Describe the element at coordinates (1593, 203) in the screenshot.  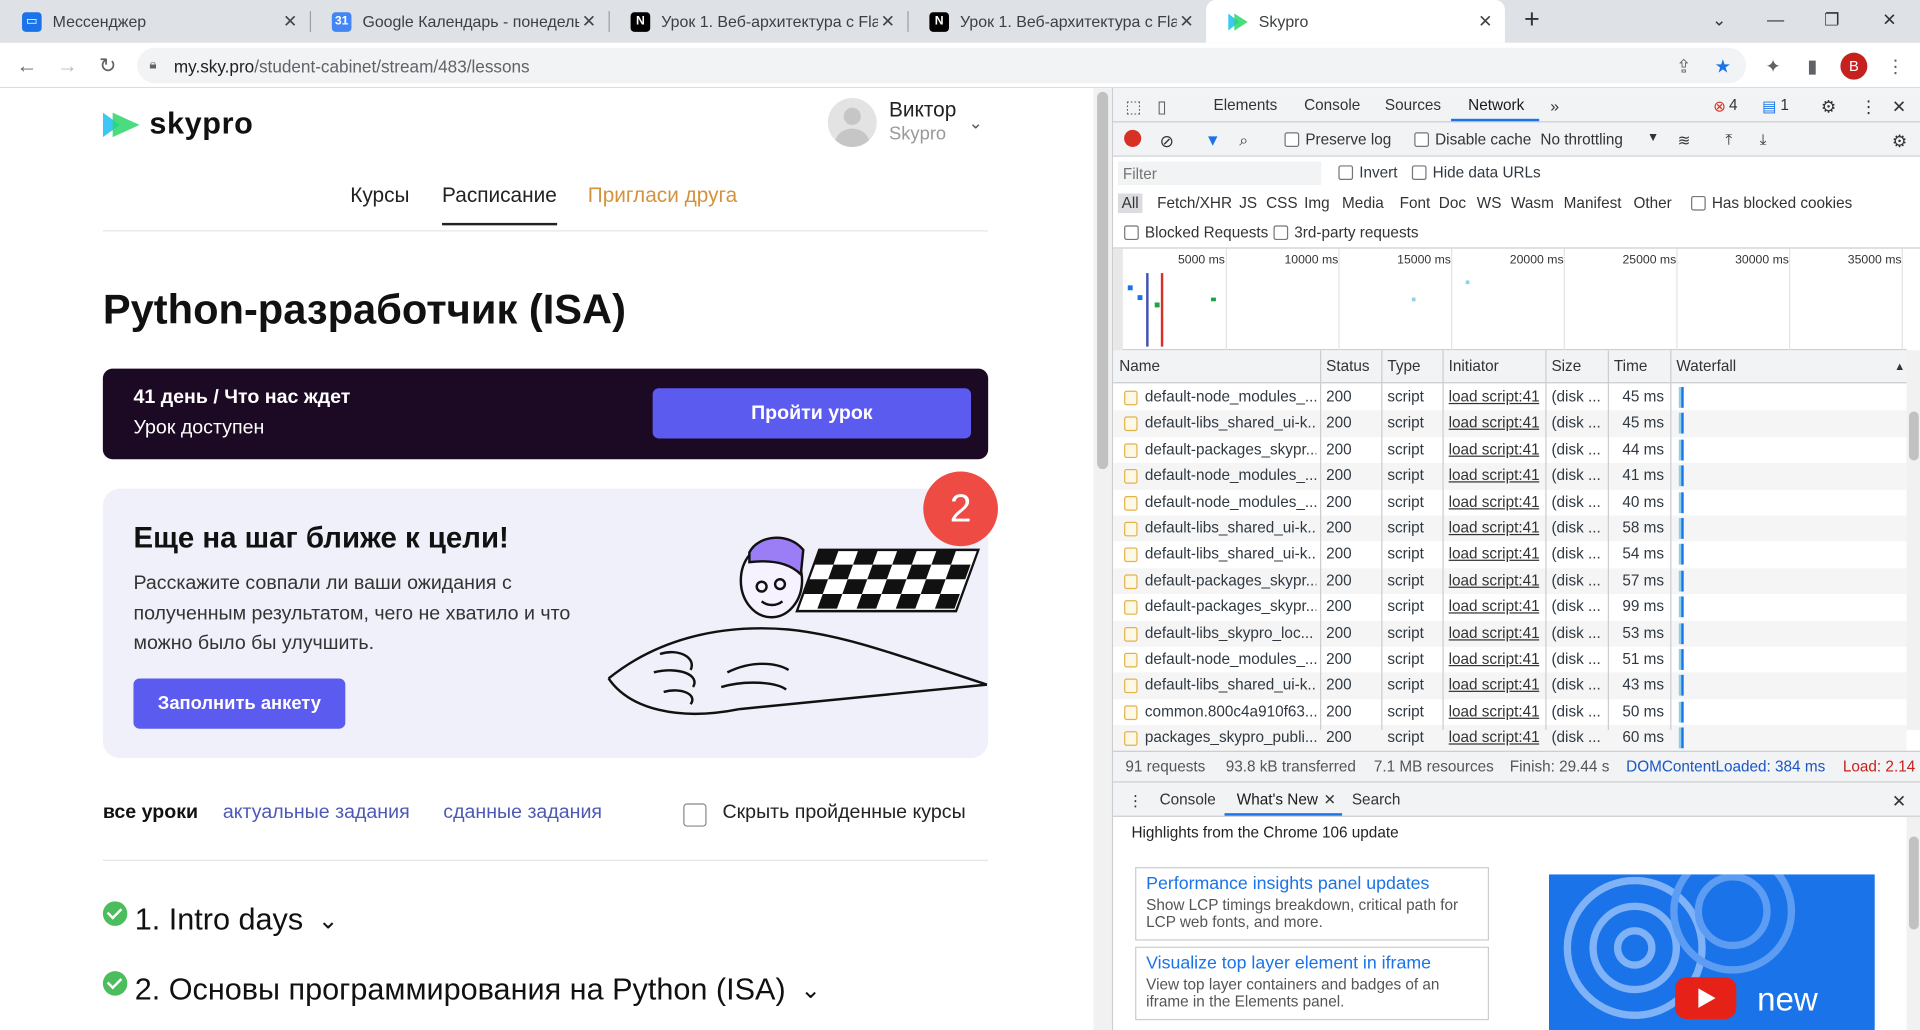
I see `type-manifest: Manifest` at that location.